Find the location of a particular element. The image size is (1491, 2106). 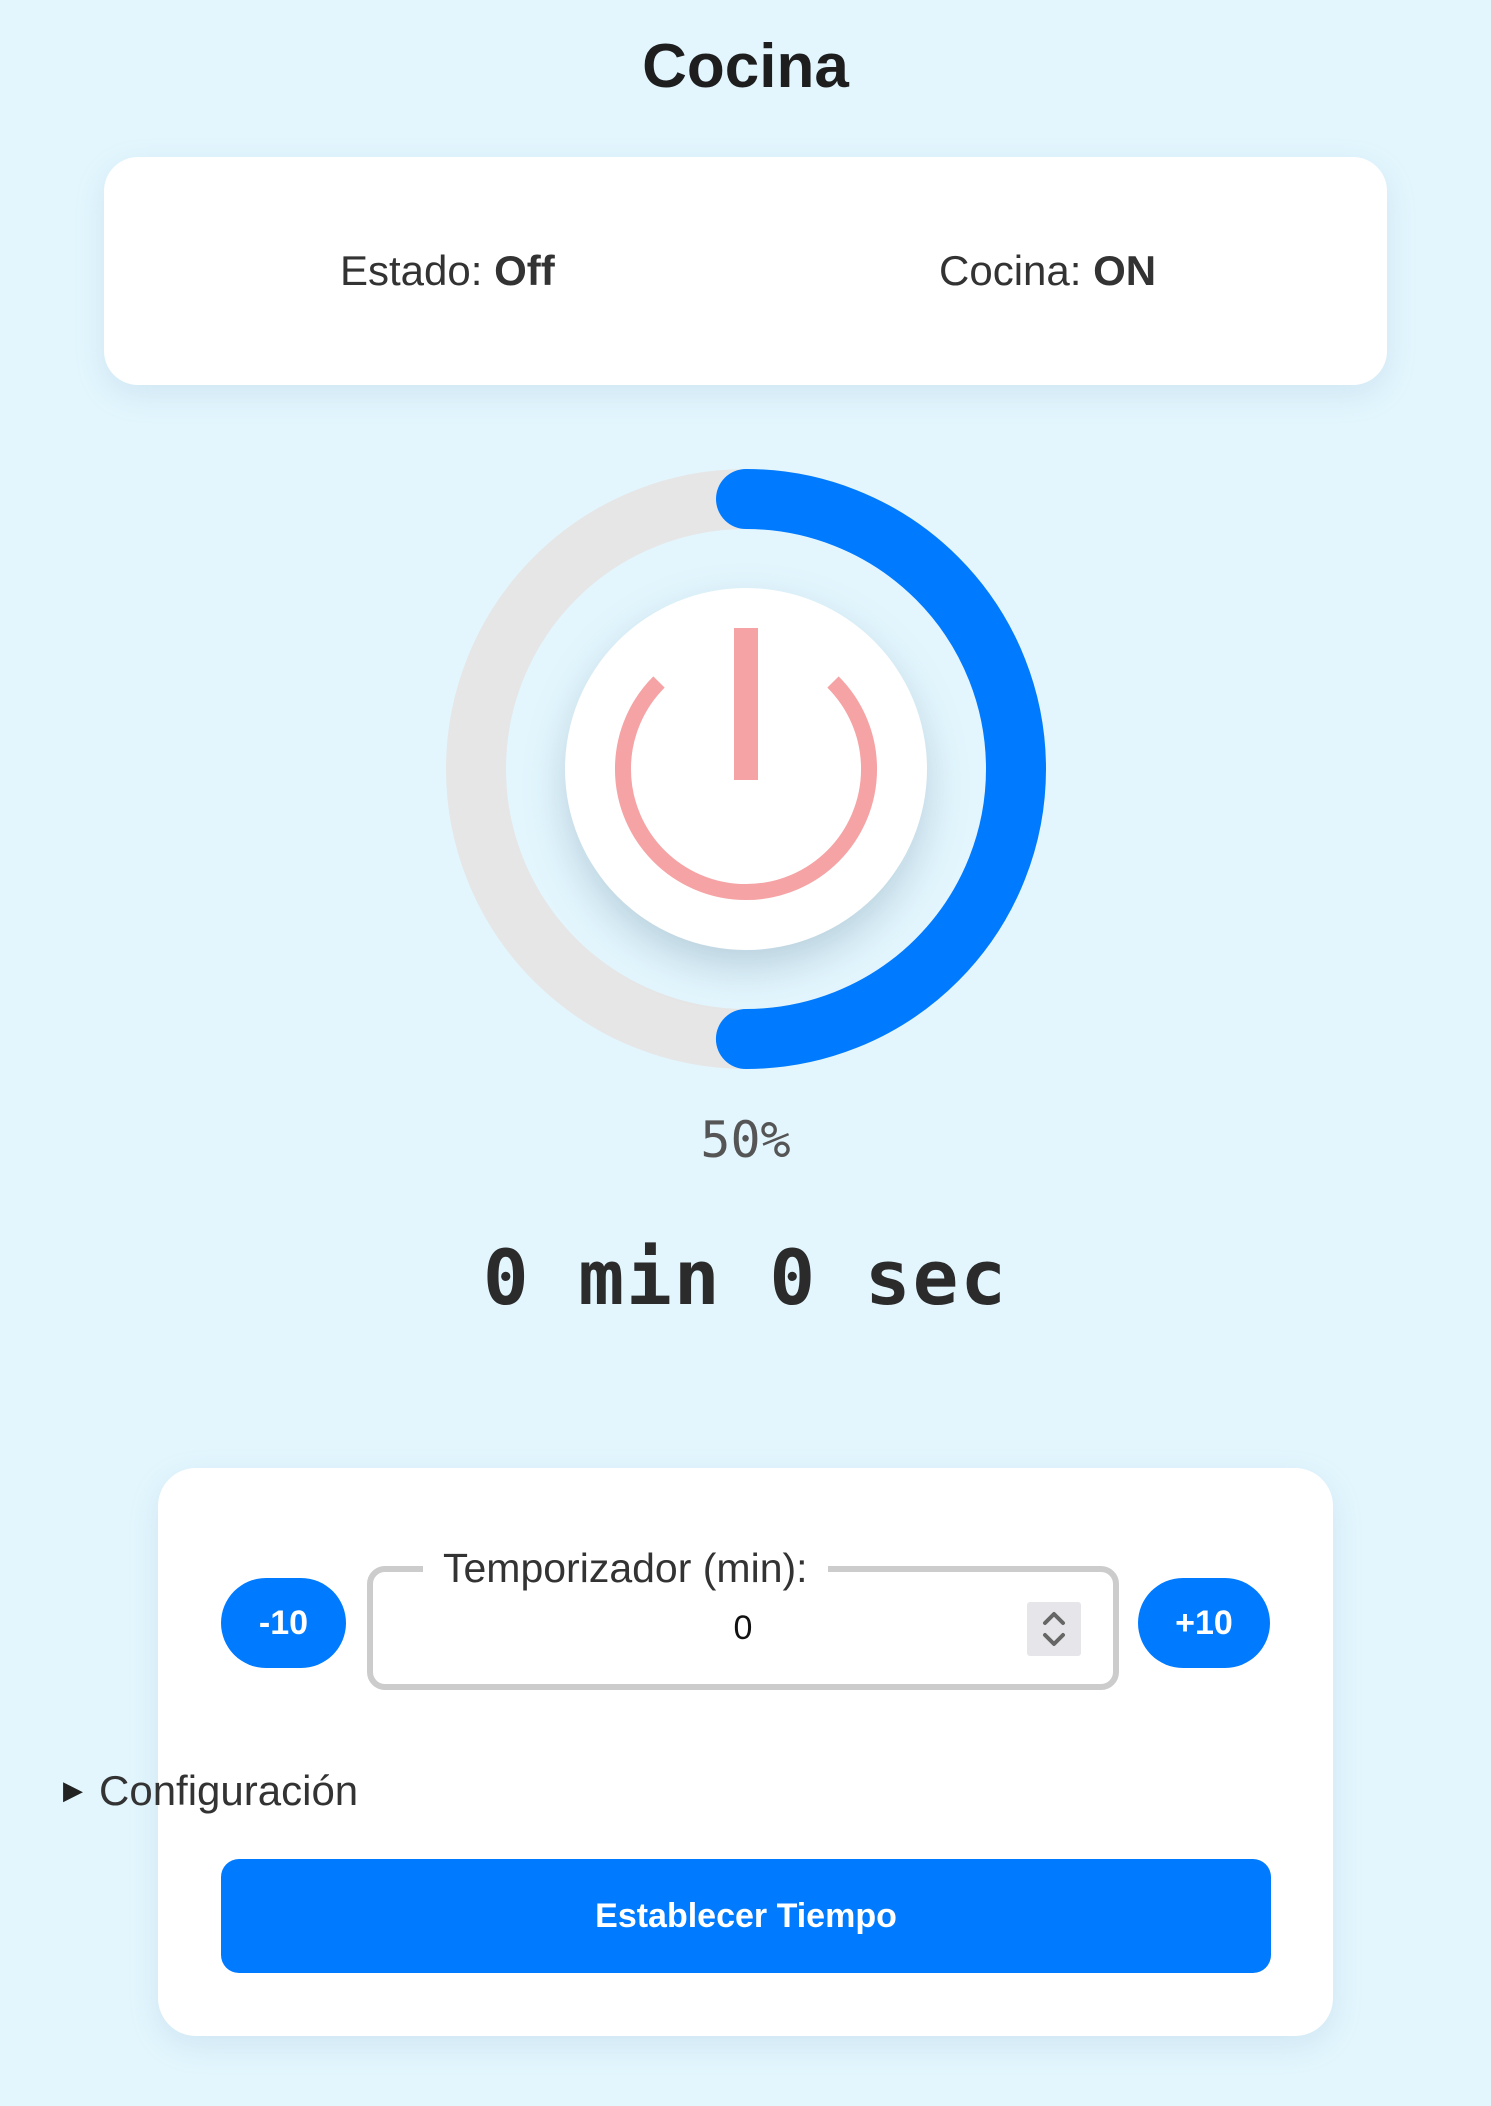

disclosure-triangle-icon: ▶ is located at coordinates (73, 1790).